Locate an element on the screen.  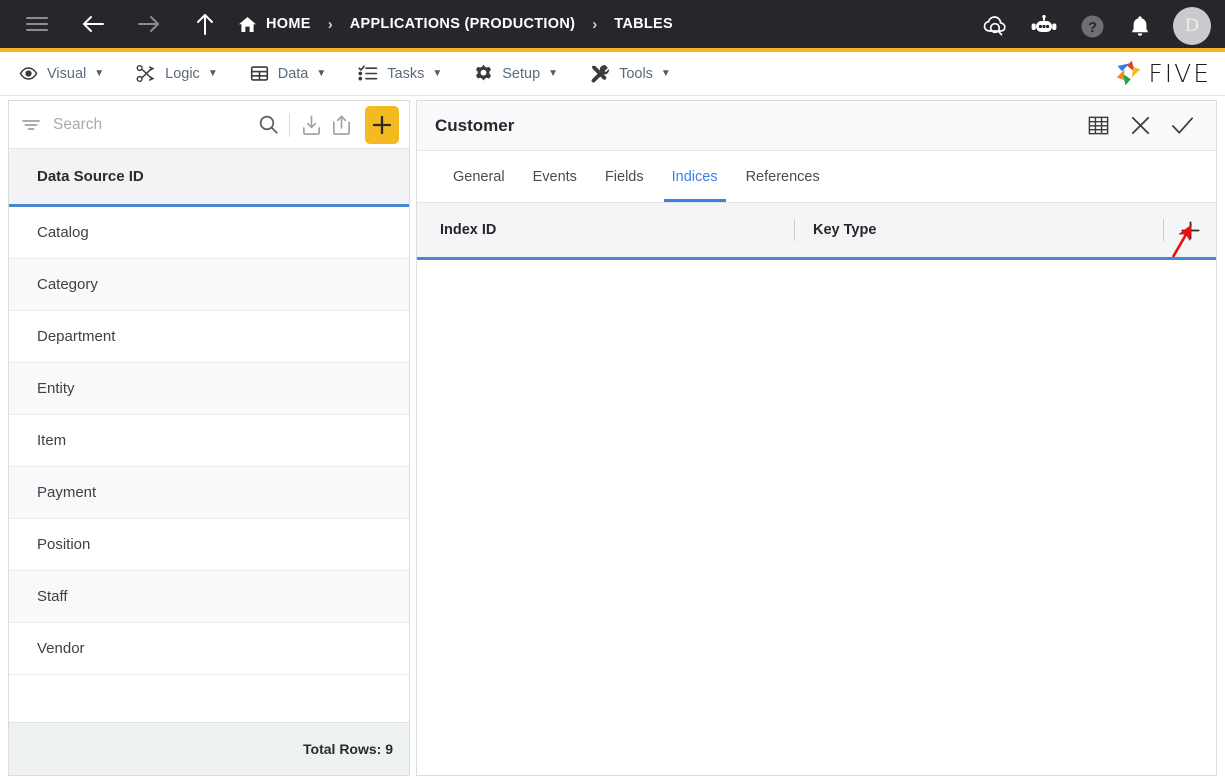
list-item: Catalog is located at coordinates (209, 233).